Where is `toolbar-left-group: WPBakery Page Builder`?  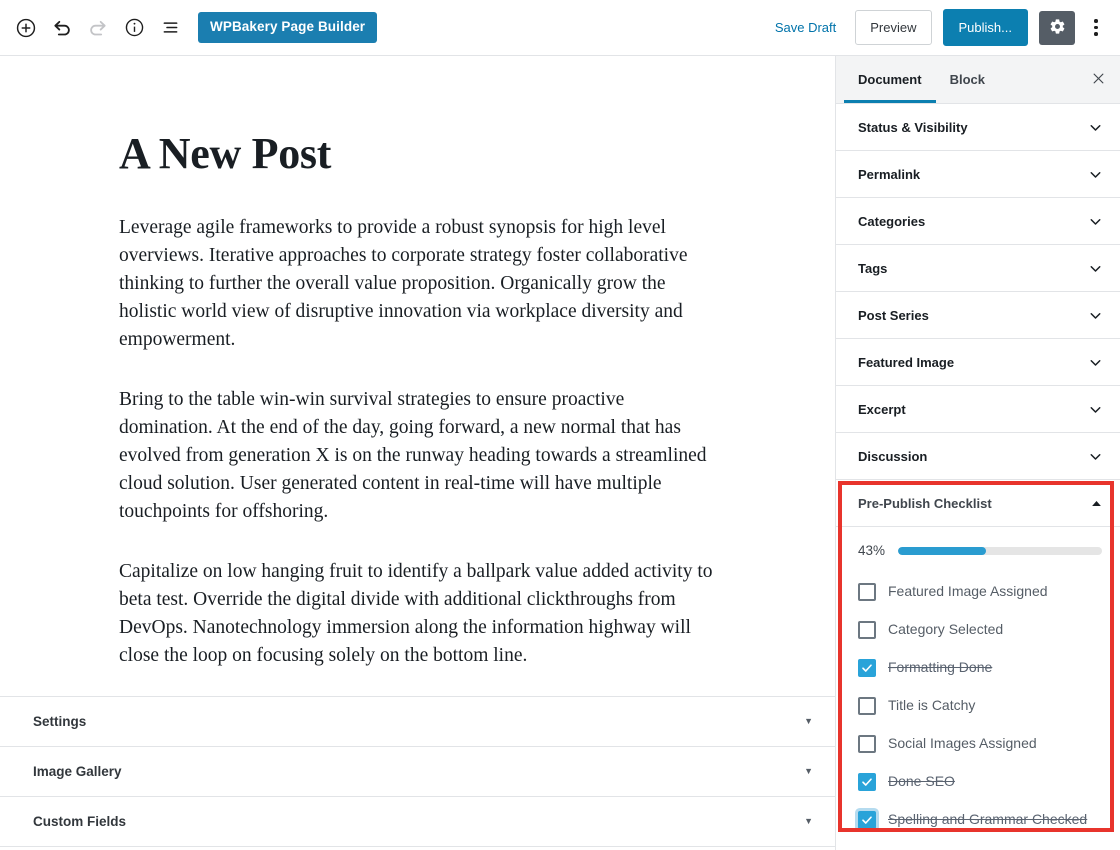
toolbar-left-group: WPBakery Page Builder is located at coordinates (193, 28).